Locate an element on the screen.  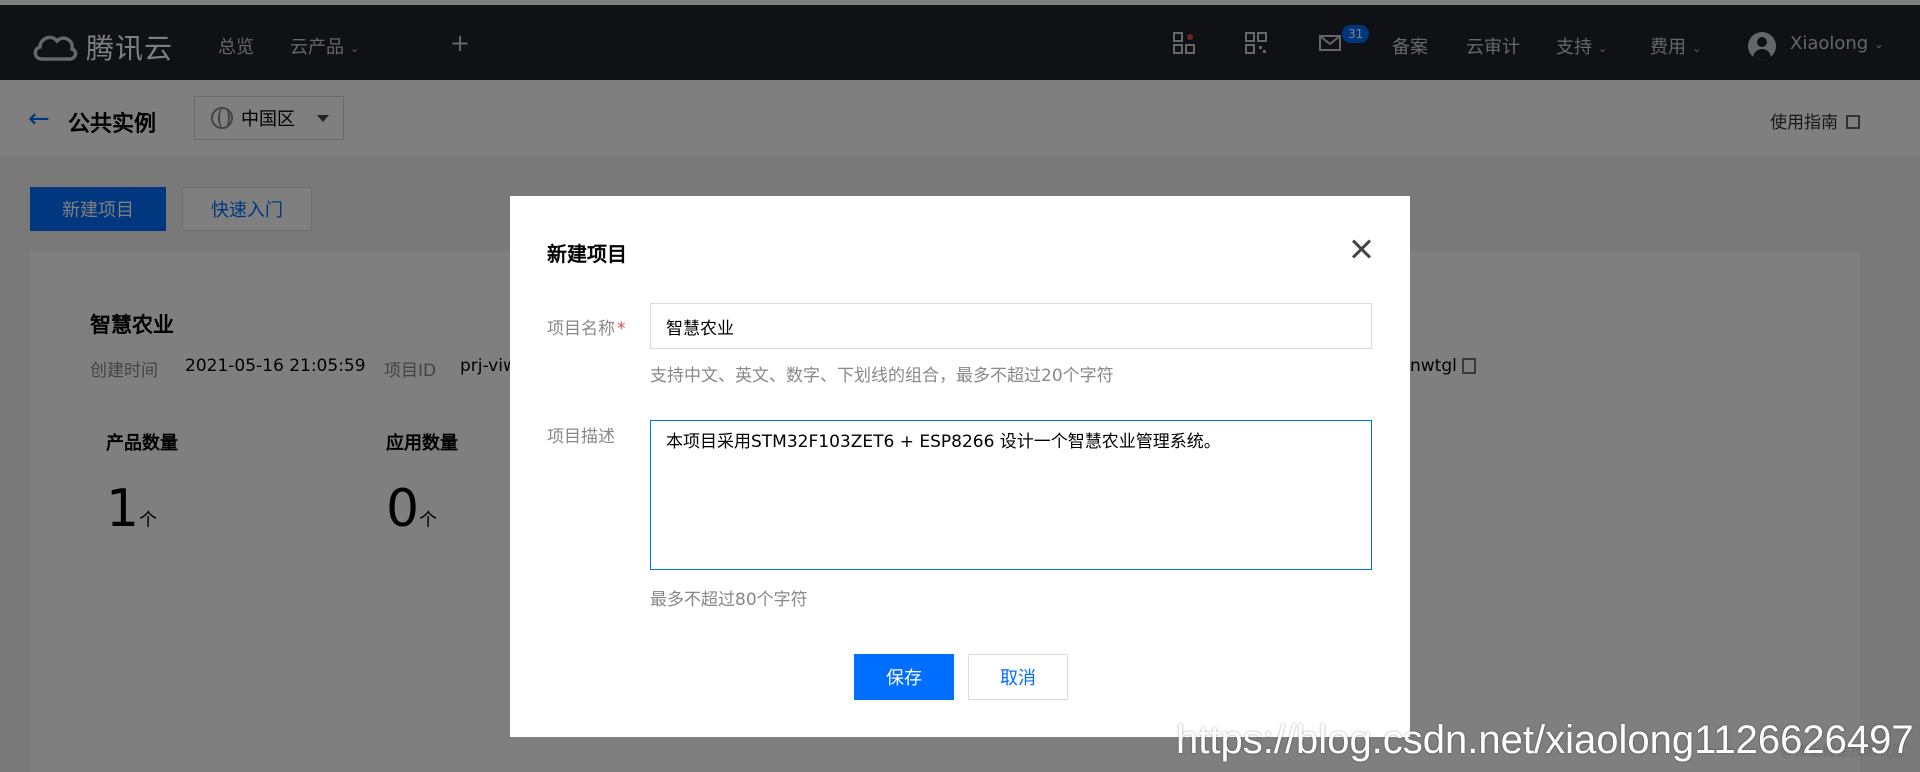
project-name-input is located at coordinates (1011, 326).